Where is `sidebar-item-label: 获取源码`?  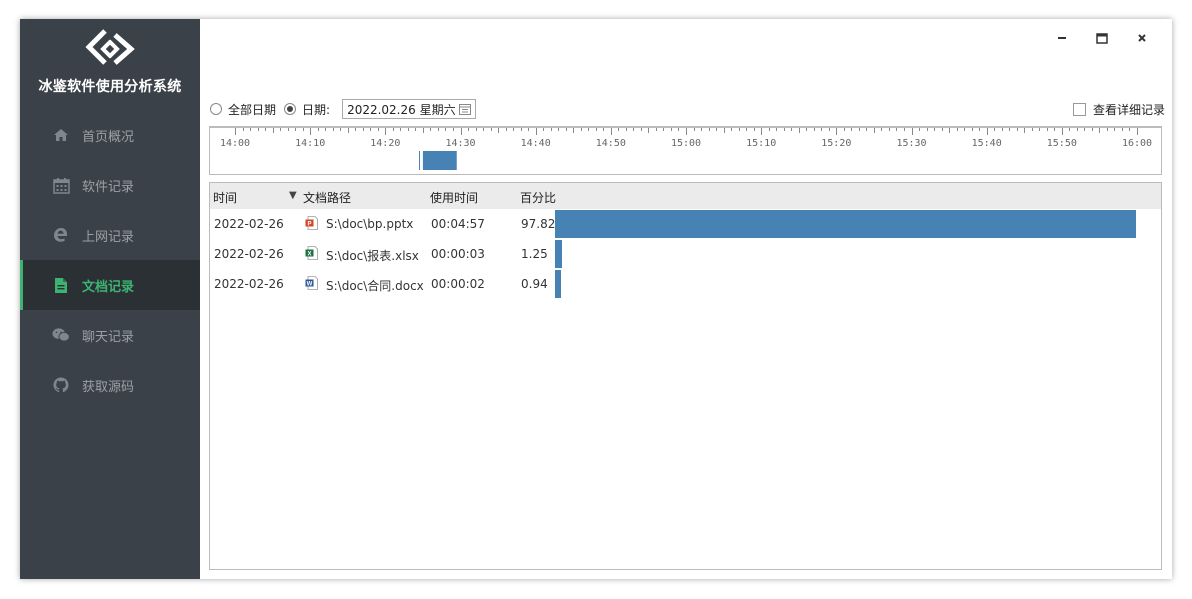 sidebar-item-label: 获取源码 is located at coordinates (108, 387).